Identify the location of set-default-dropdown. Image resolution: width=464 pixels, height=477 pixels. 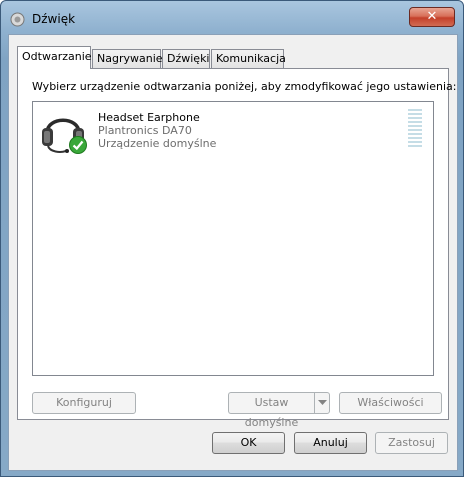
(322, 403).